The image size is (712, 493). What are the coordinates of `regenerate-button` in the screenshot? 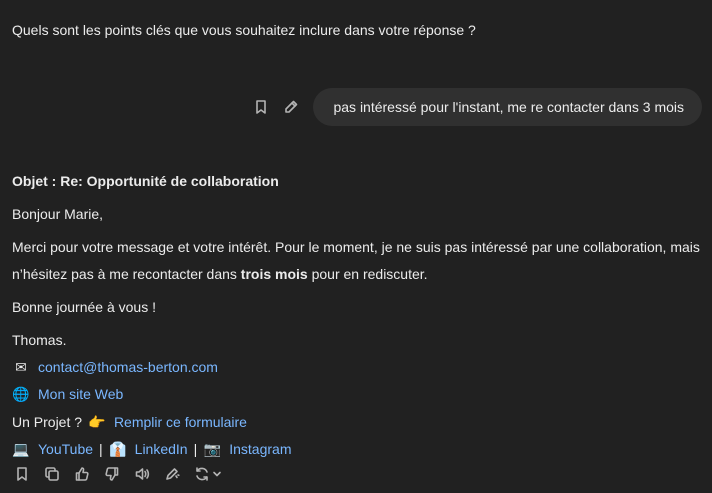 It's located at (208, 474).